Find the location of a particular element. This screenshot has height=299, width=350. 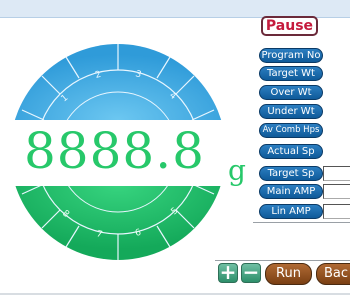

pause-button: Pause is located at coordinates (289, 26).